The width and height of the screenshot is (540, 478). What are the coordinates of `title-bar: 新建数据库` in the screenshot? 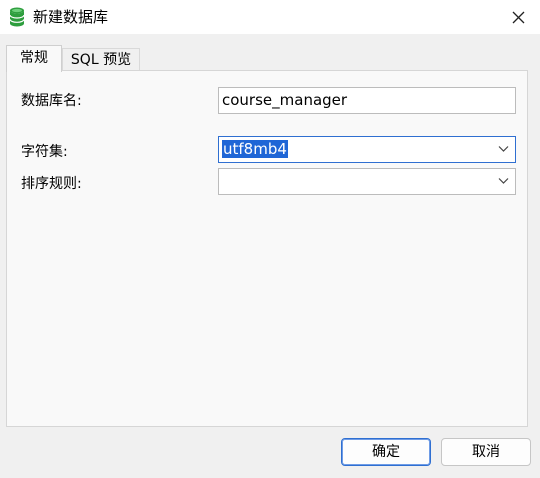 It's located at (270, 17).